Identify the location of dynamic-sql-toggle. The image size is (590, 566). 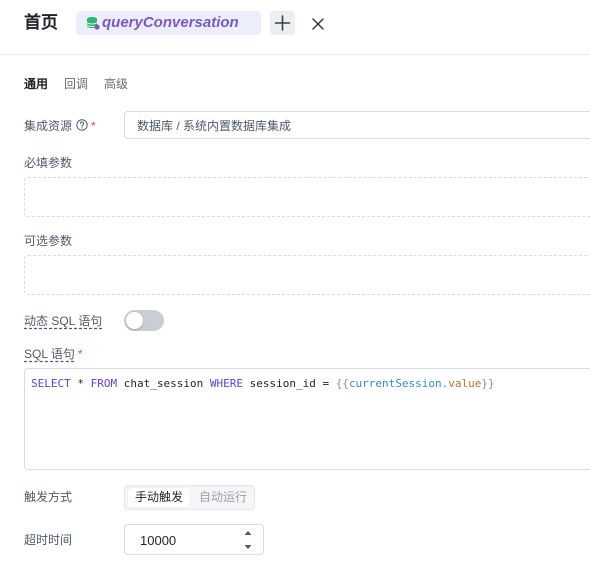
(144, 320).